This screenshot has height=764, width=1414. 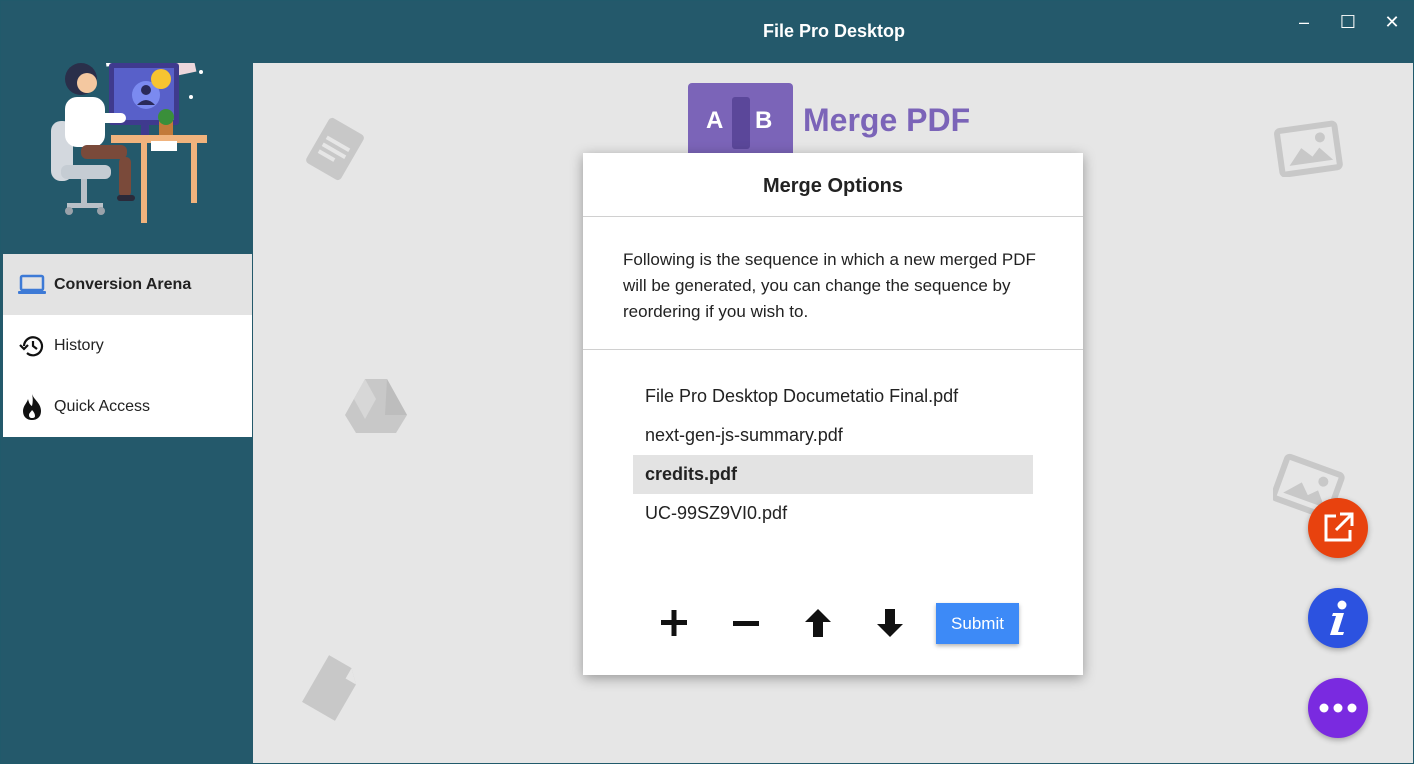 I want to click on tool-title: Merge PDF, so click(x=887, y=120).